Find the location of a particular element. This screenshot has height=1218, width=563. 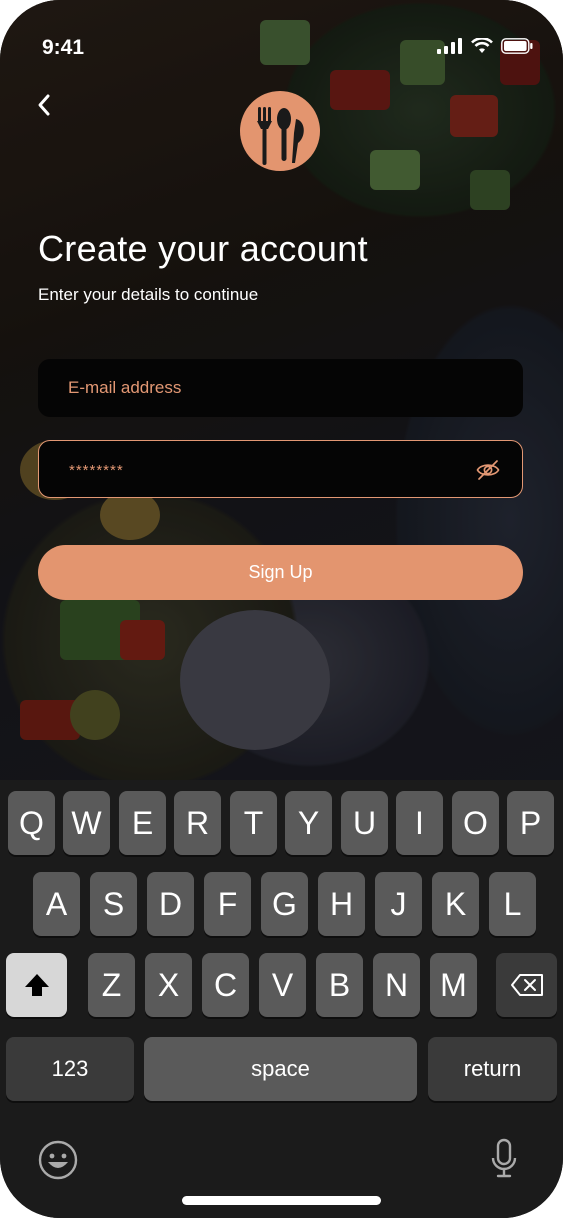

email-input is located at coordinates (268, 388).